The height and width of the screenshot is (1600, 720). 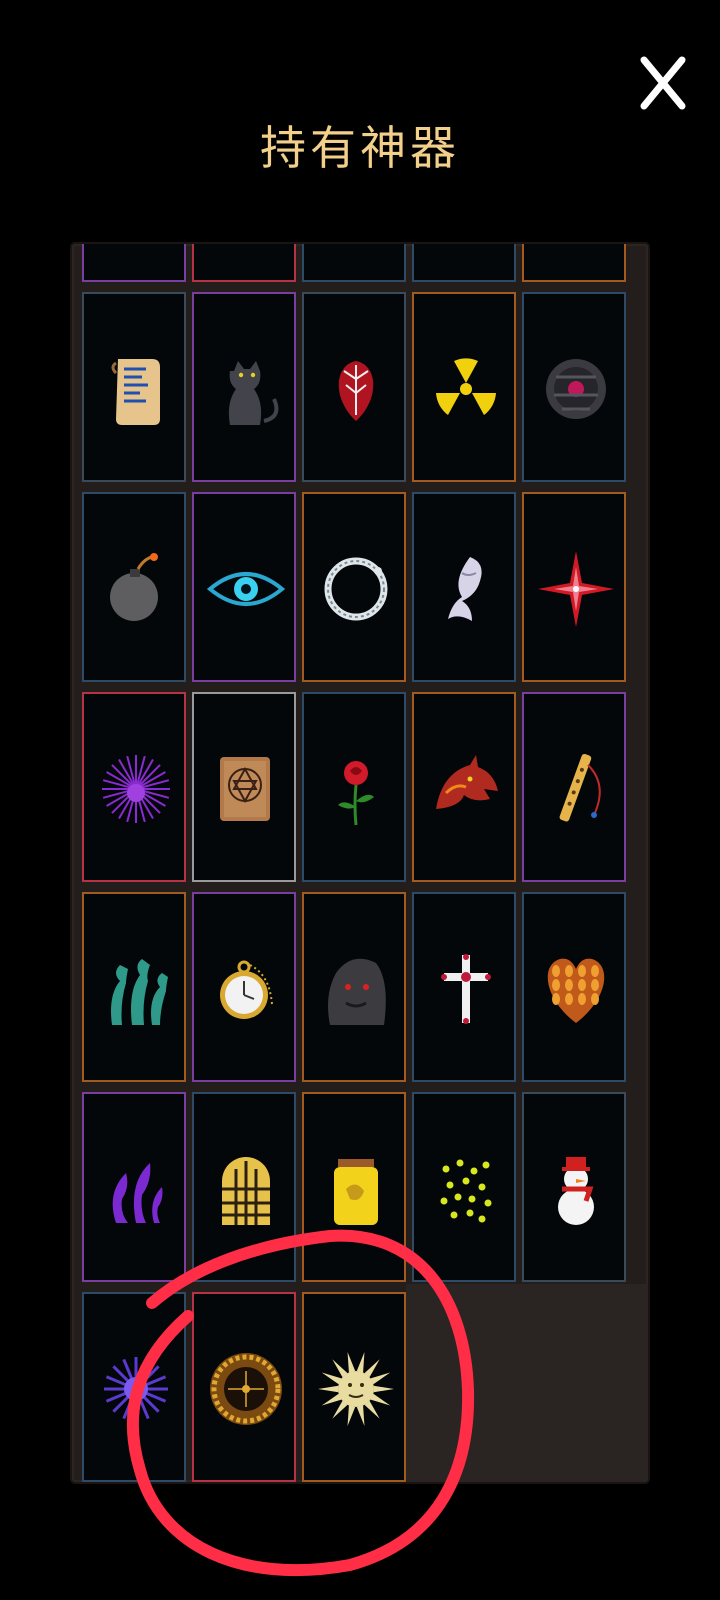 I want to click on spiky-orb-icon, so click(x=136, y=1389).